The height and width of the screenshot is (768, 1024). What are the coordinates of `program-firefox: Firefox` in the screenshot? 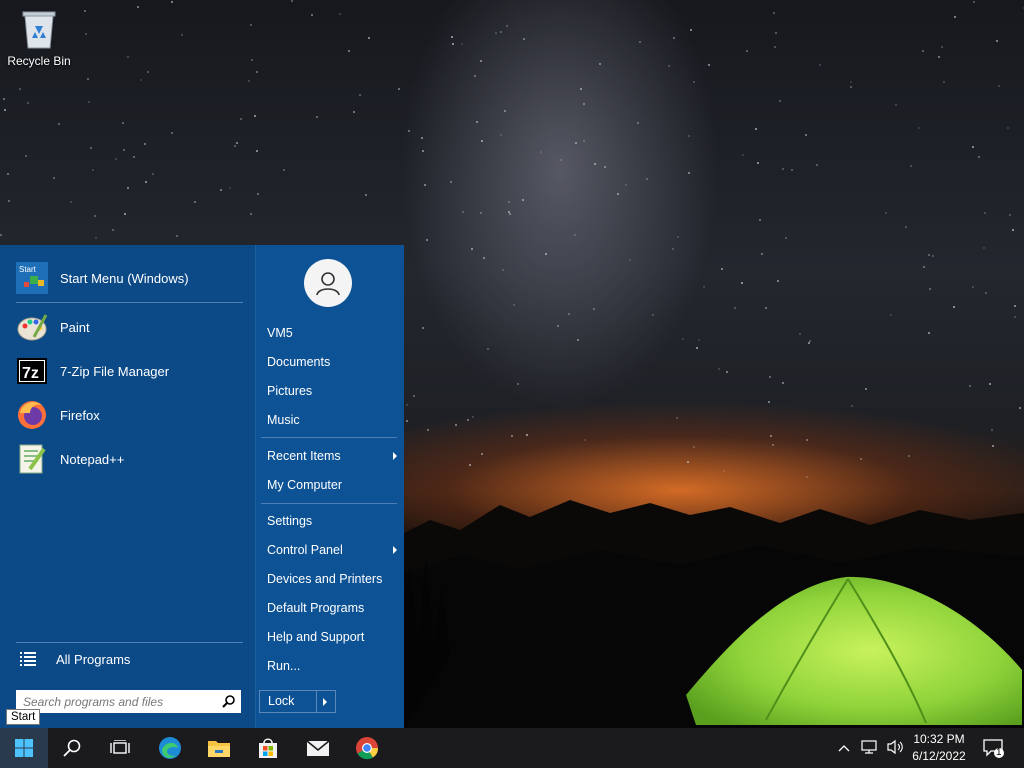 It's located at (58, 415).